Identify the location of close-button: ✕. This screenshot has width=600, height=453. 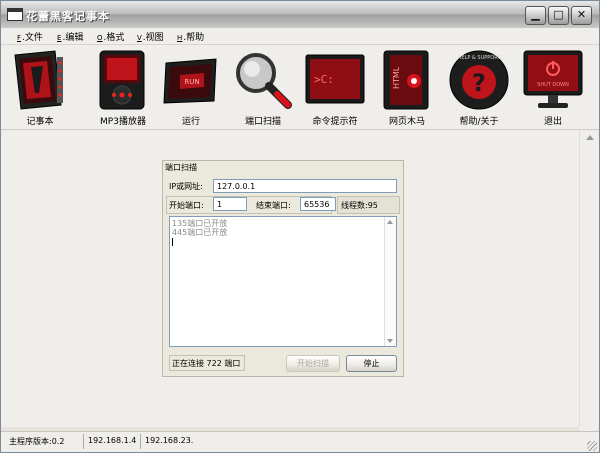
(581, 15).